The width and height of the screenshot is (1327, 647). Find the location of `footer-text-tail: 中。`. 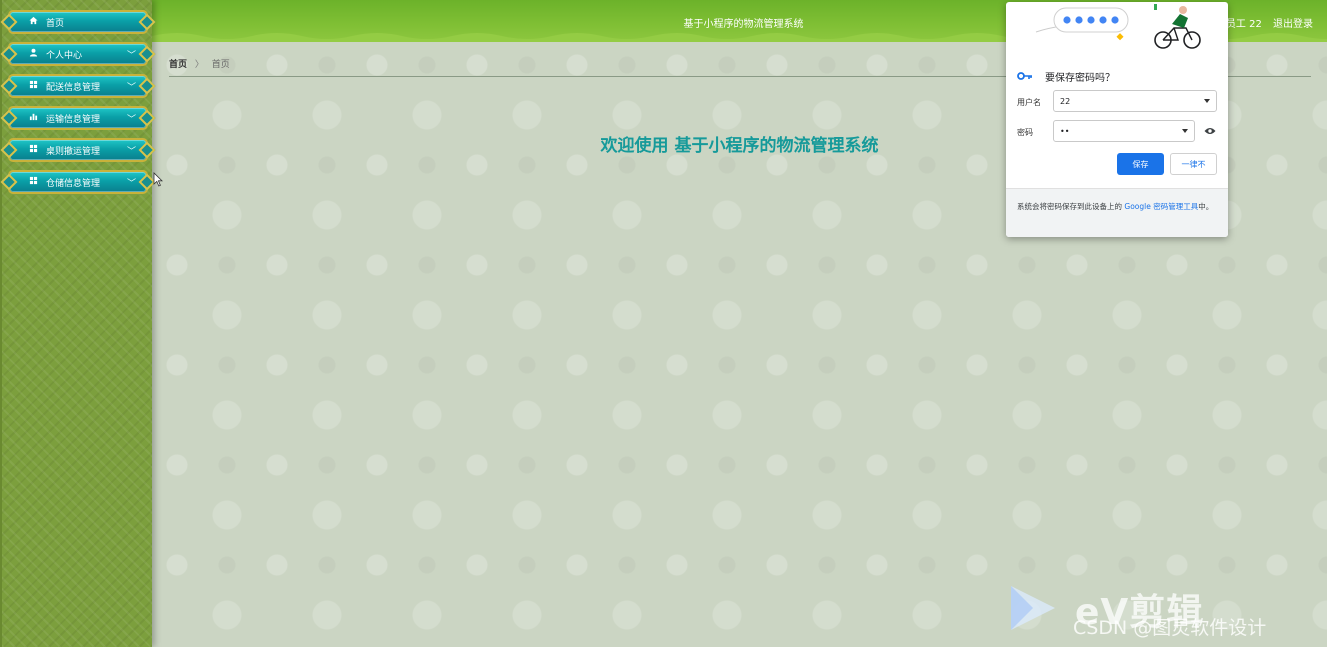

footer-text-tail: 中。 is located at coordinates (1206, 206).